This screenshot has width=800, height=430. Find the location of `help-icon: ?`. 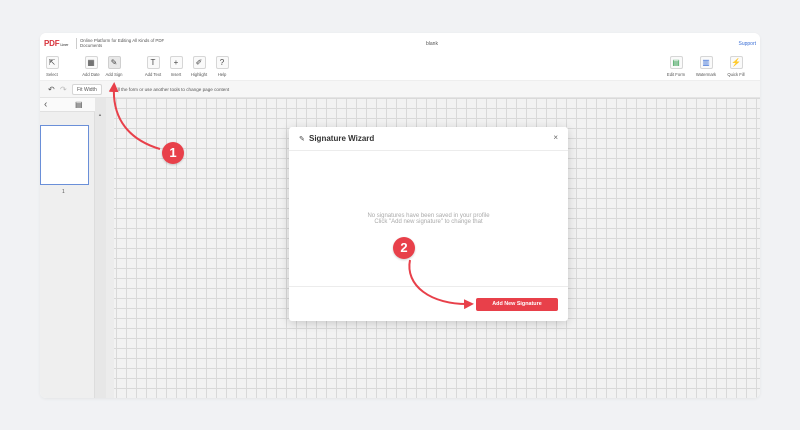

help-icon: ? is located at coordinates (222, 62).